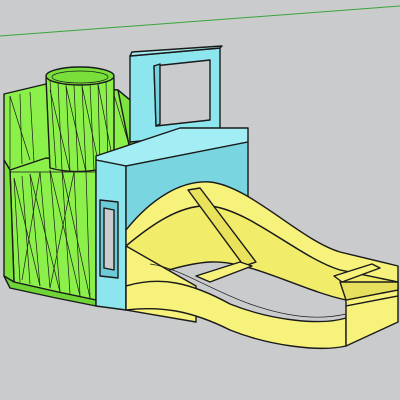 This screenshot has height=400, width=400. I want to click on handle-frame-hole, so click(182, 93).